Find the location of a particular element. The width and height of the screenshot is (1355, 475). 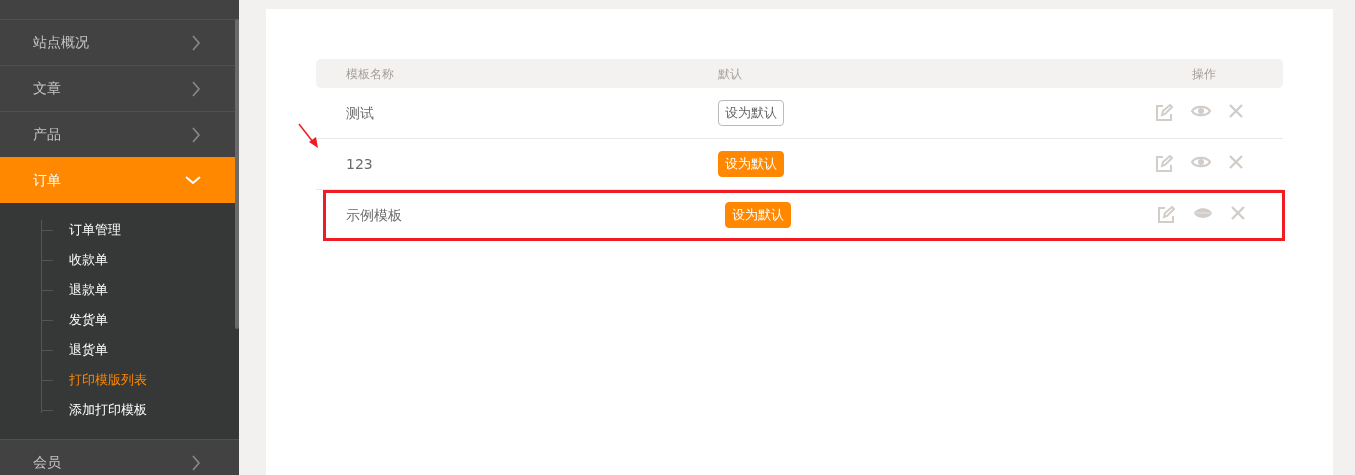

column-header: 操作 is located at coordinates (1204, 74).